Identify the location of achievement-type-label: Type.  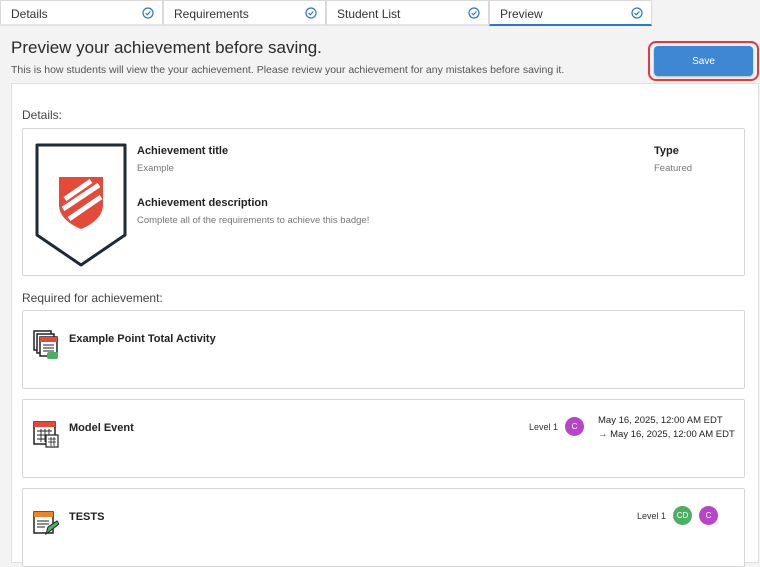
(666, 151).